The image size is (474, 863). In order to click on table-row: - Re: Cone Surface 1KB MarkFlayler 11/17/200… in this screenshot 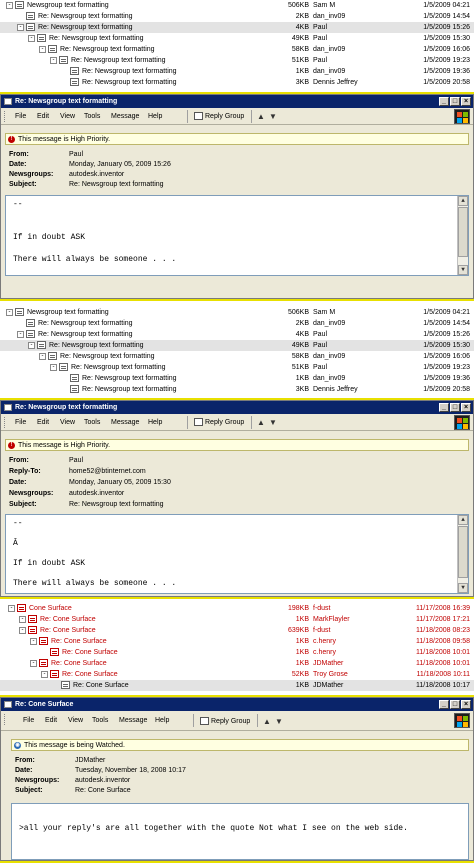, I will do `click(237, 619)`.